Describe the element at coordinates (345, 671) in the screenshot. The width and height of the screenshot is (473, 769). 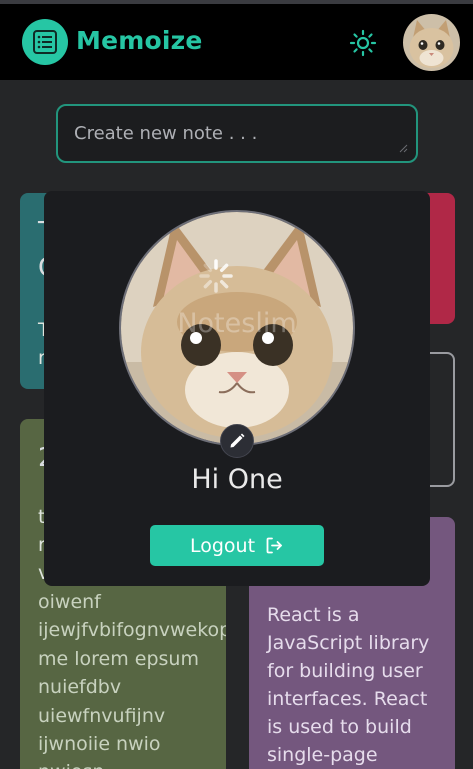
I see `note-body-line: for building user` at that location.